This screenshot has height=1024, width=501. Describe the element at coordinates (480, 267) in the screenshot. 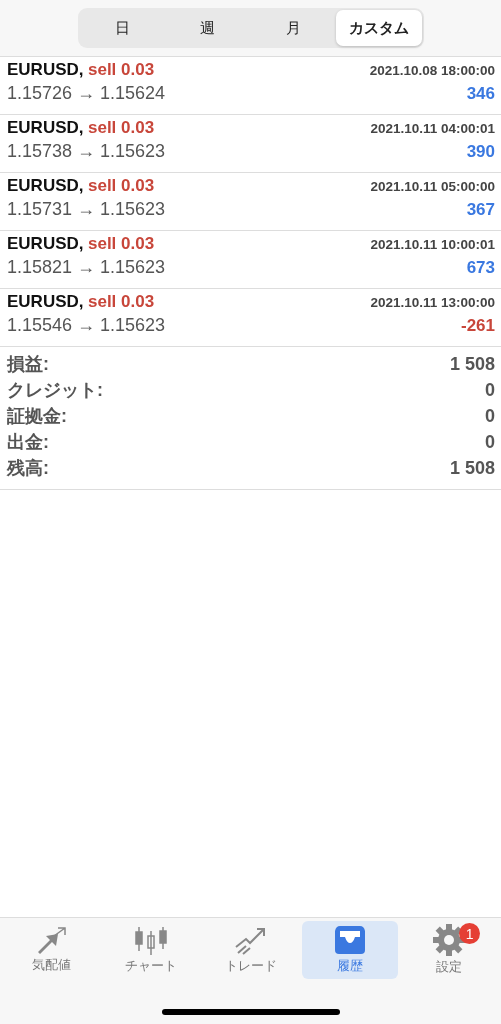

I see `profit-text: 673` at that location.